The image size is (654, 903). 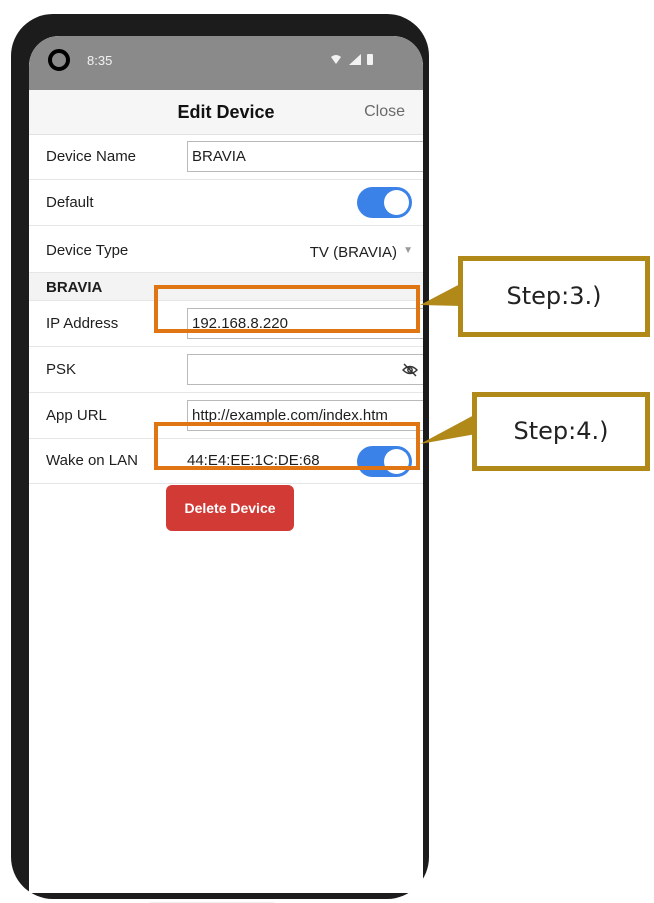 What do you see at coordinates (76, 415) in the screenshot?
I see `app-url-label: App URL` at bounding box center [76, 415].